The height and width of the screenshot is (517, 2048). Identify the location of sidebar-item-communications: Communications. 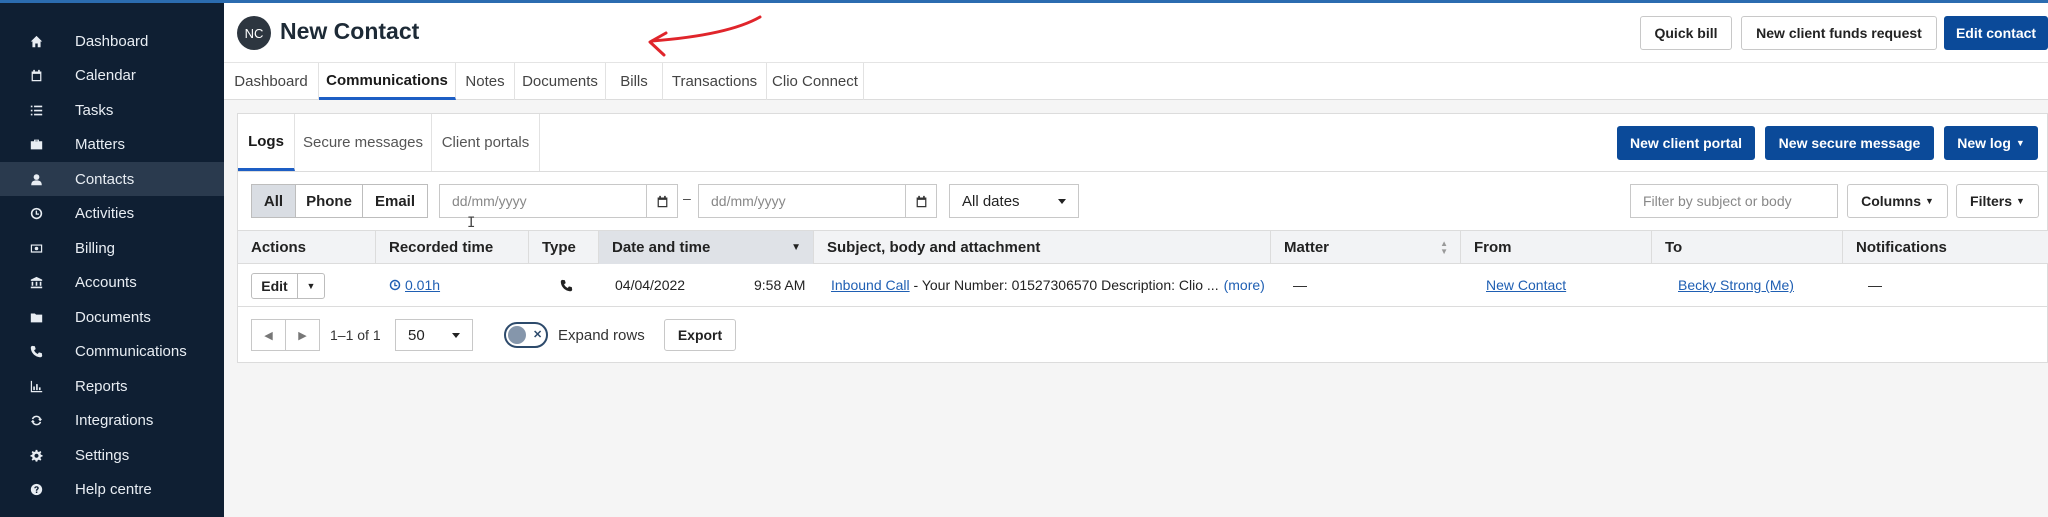
(112, 351).